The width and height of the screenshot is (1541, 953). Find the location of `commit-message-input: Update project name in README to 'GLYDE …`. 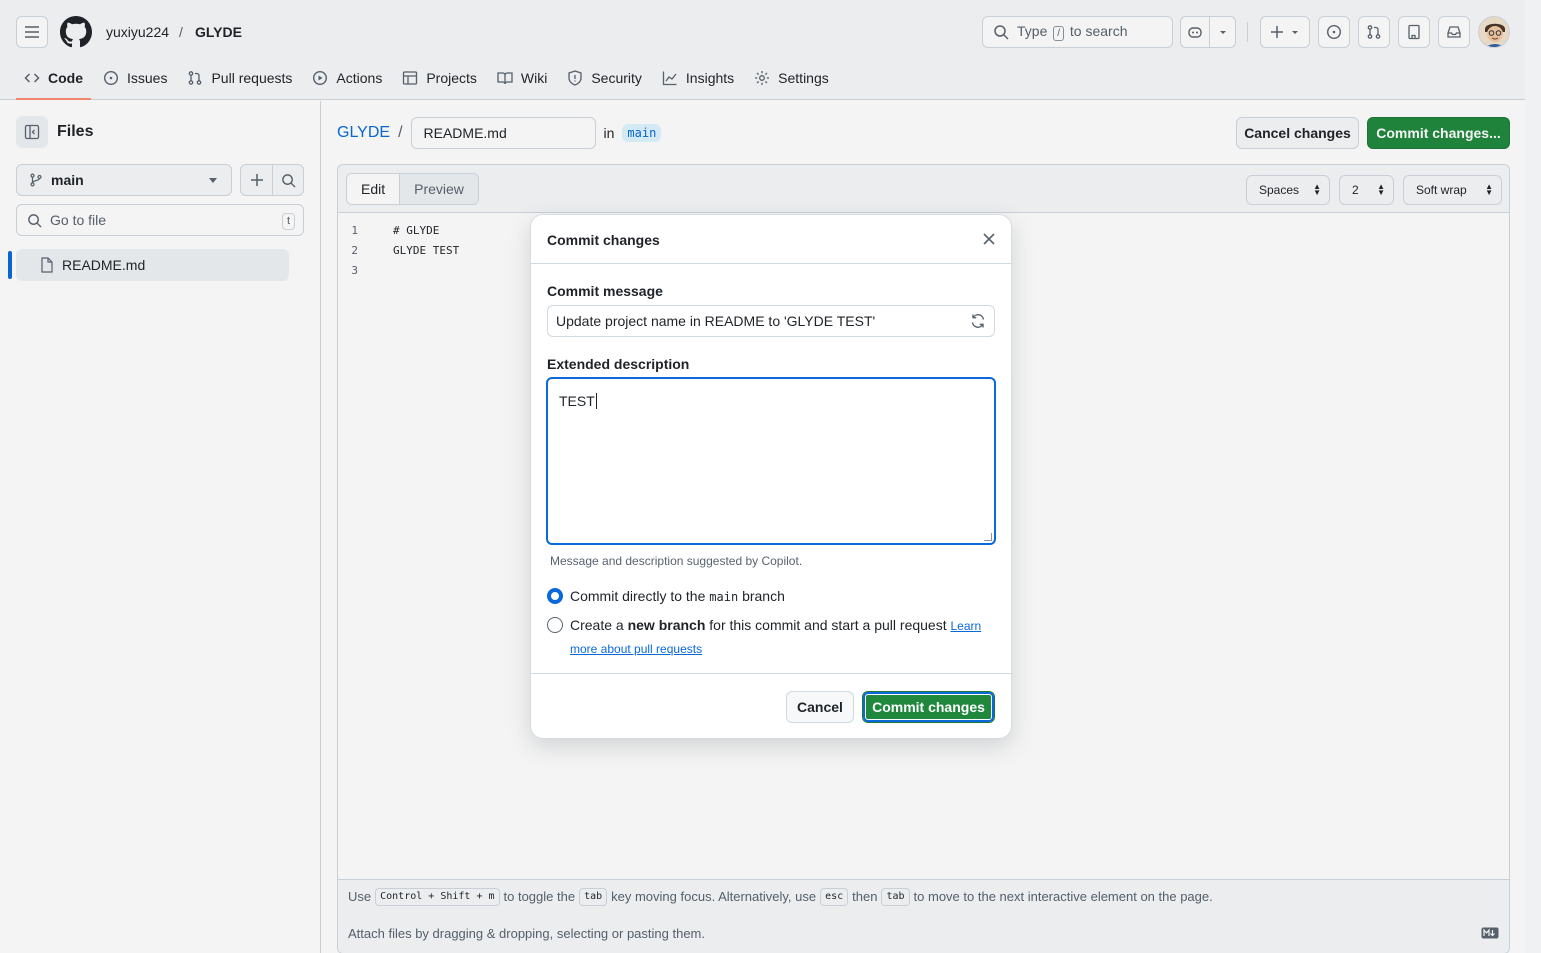

commit-message-input: Update project name in README to 'GLYDE … is located at coordinates (771, 321).